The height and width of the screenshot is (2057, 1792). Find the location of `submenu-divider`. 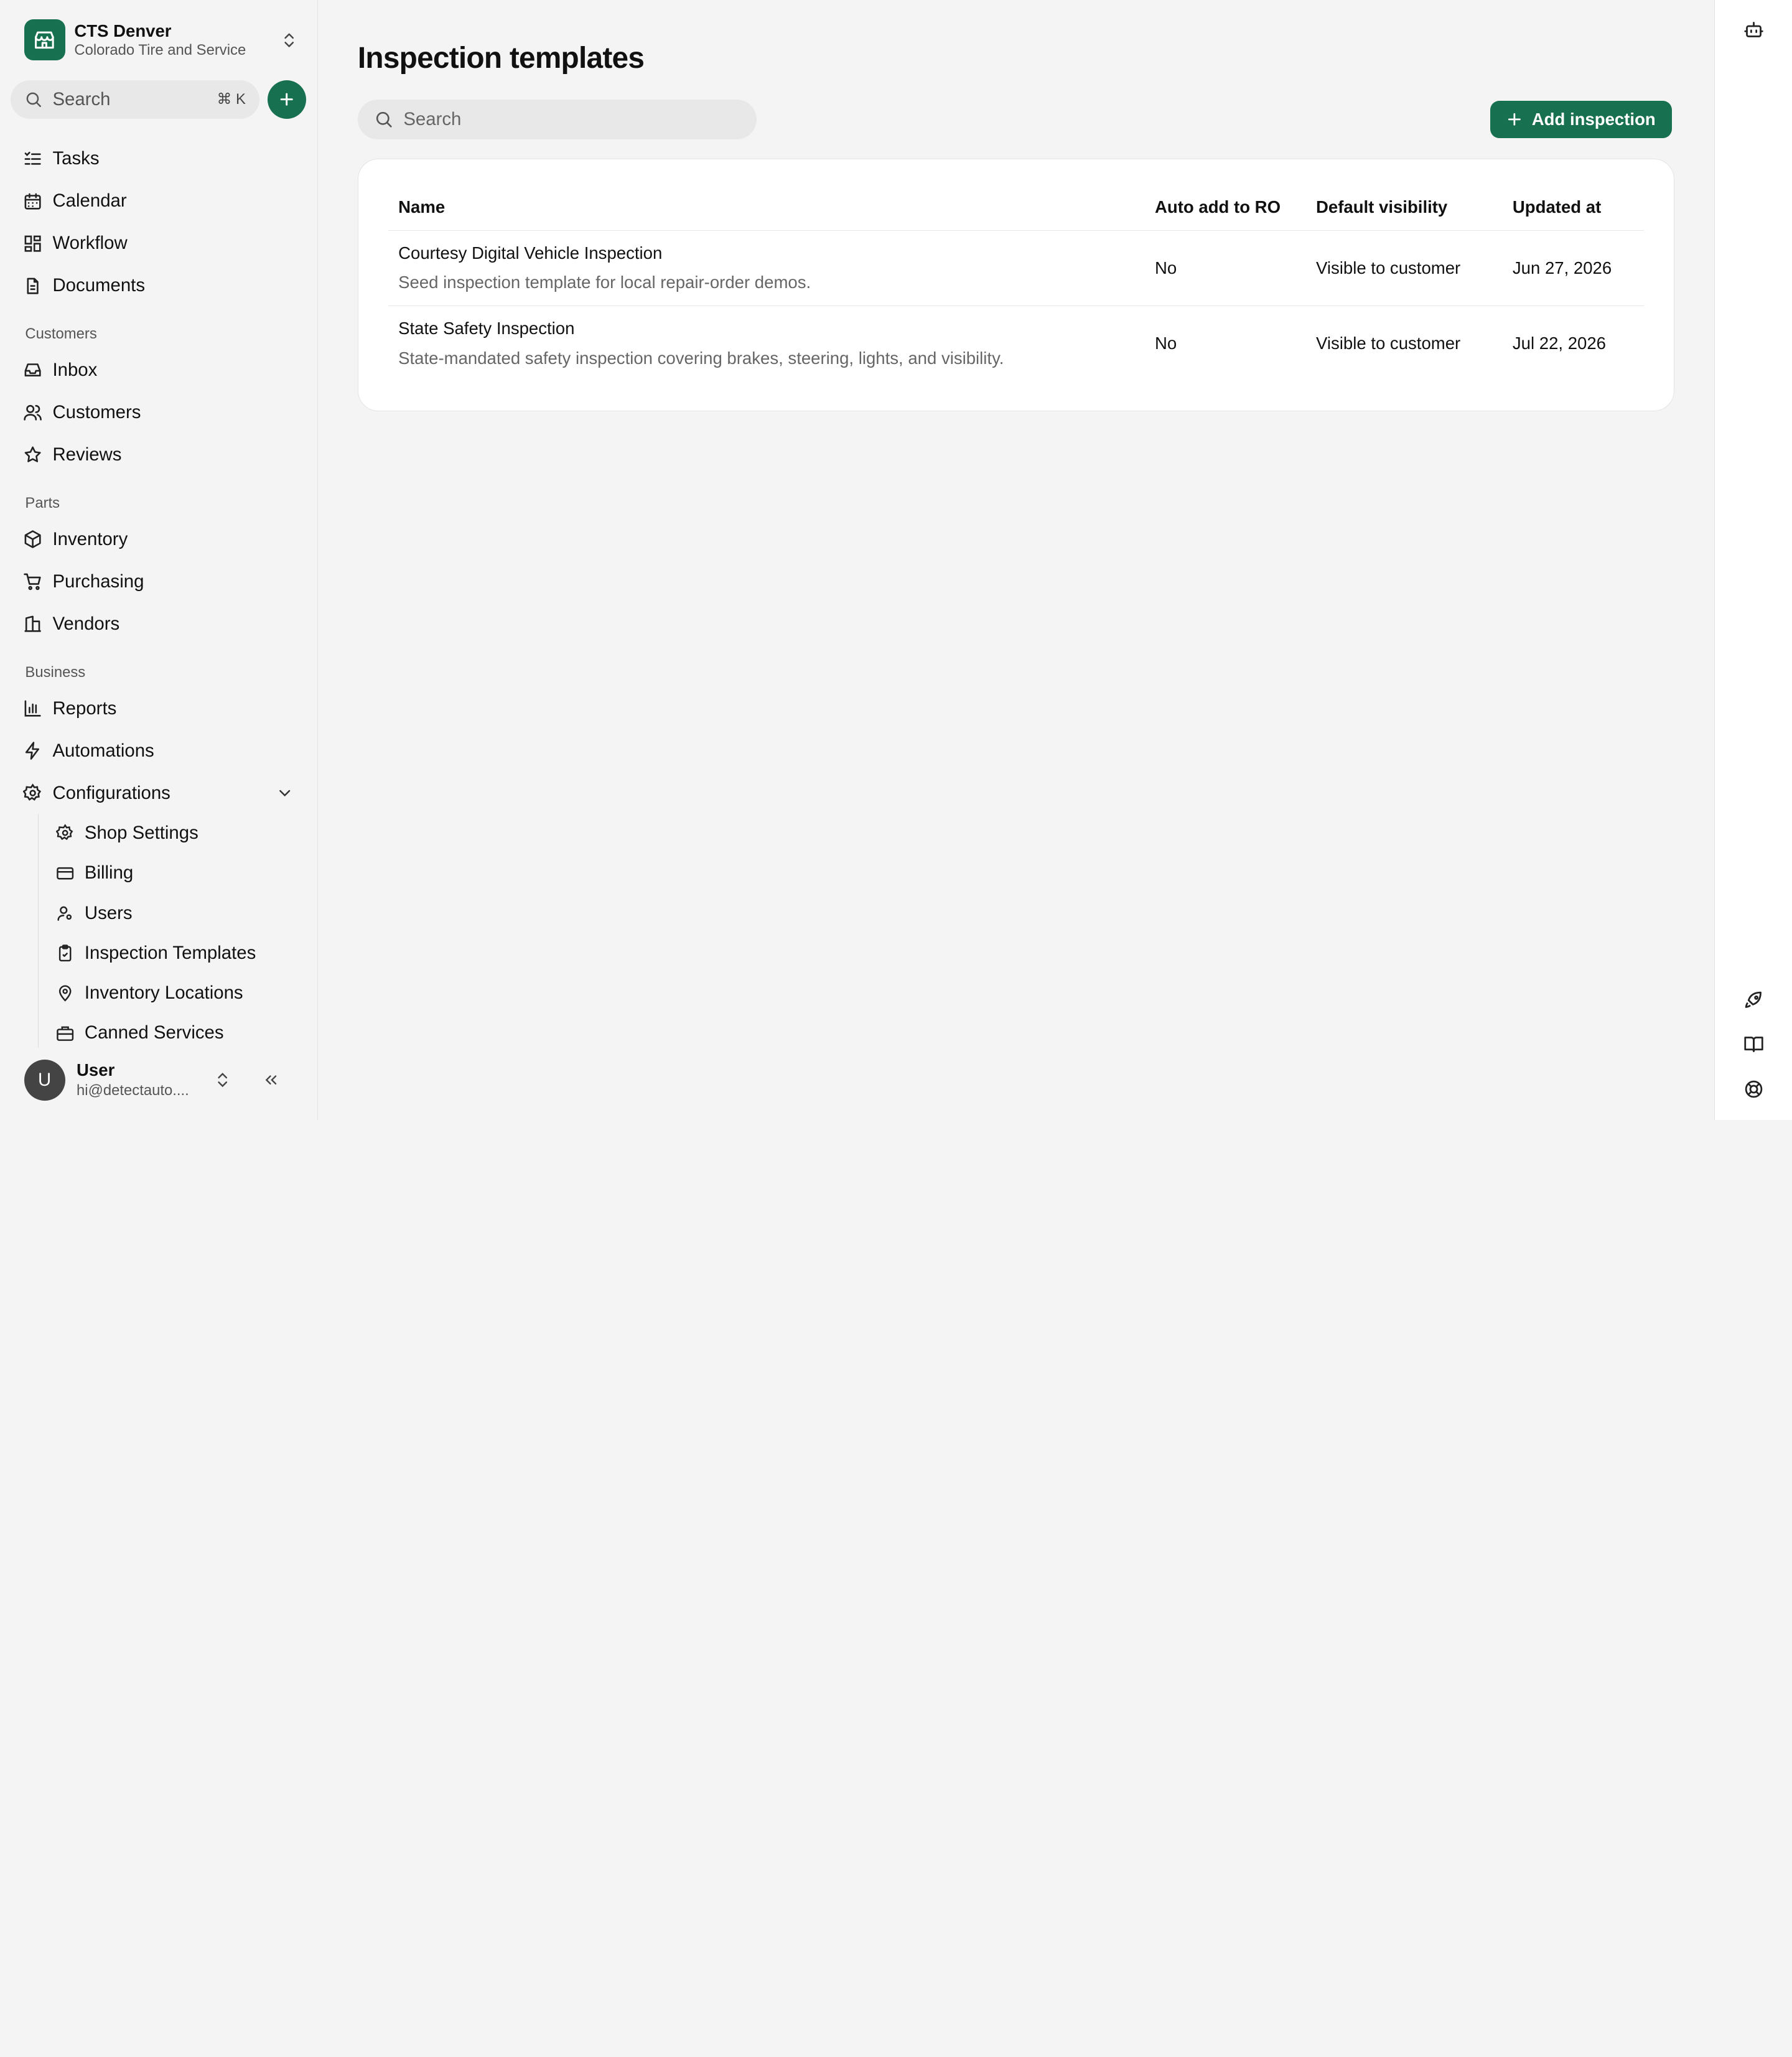

submenu-divider is located at coordinates (38, 930).